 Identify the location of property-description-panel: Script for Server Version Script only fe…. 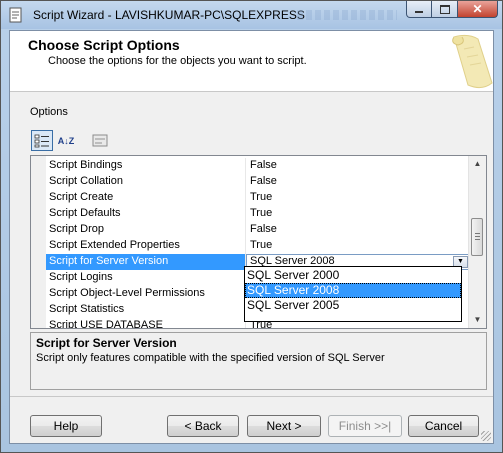
(258, 361).